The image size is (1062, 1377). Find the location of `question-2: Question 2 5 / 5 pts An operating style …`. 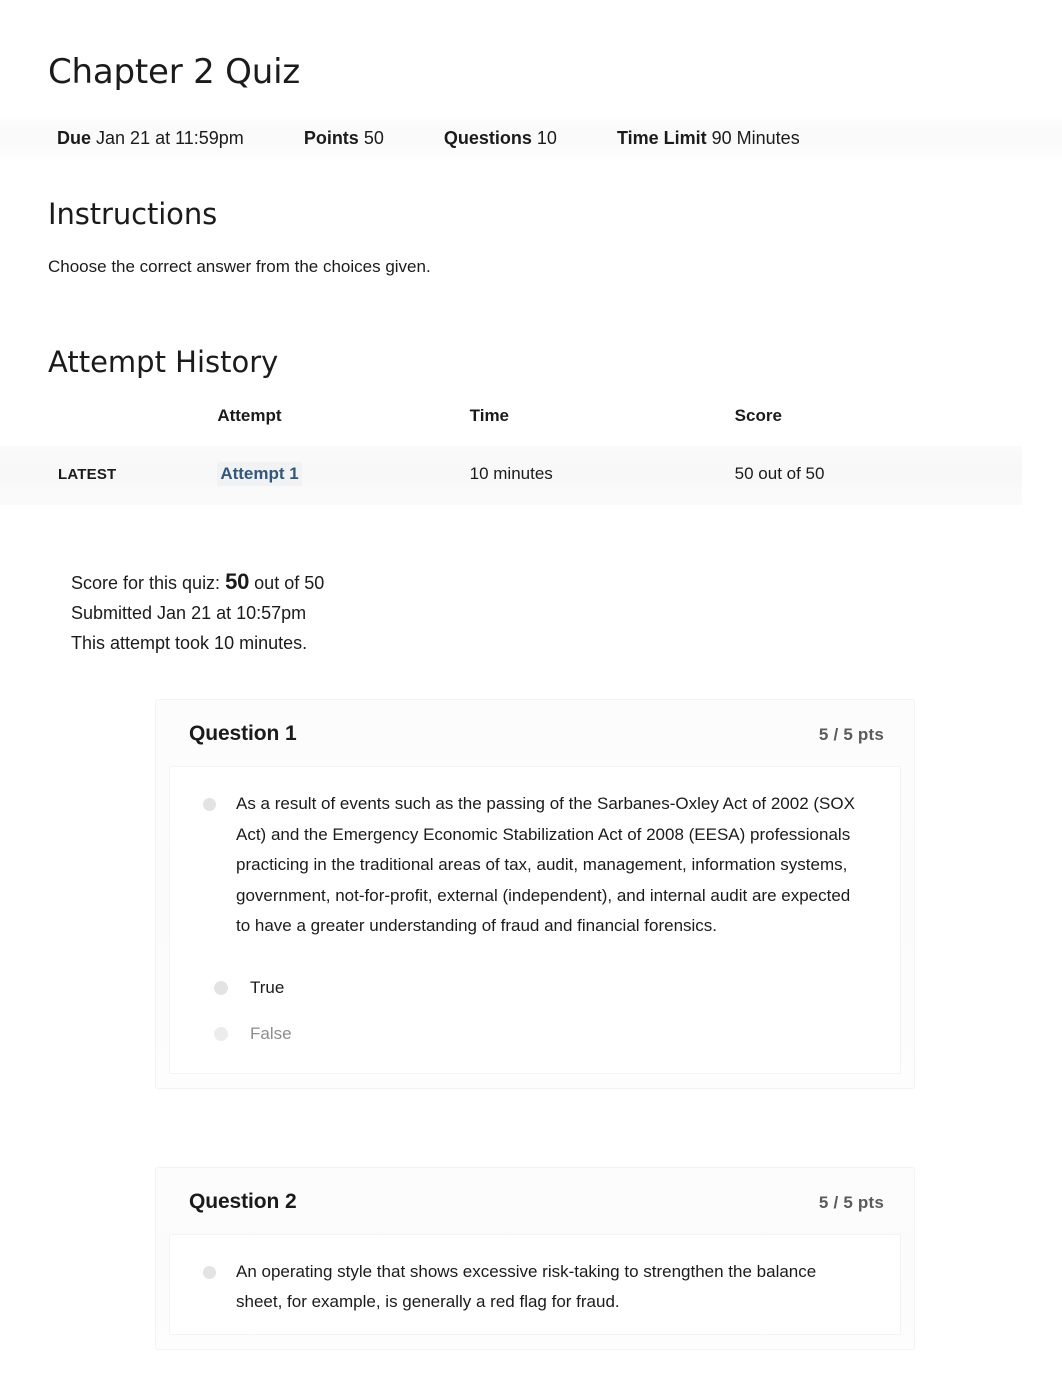

question-2: Question 2 5 / 5 pts An operating style … is located at coordinates (535, 1258).